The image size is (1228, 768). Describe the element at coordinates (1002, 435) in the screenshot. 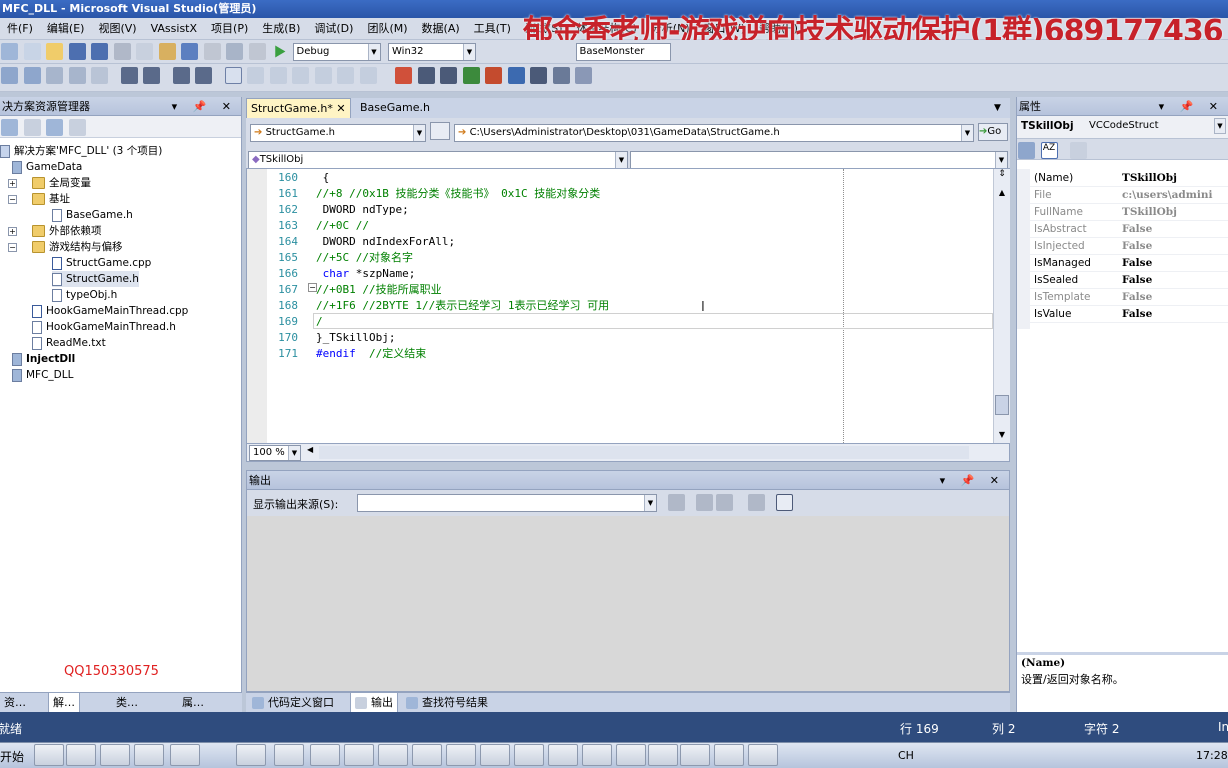

I see `scroll-down-icon: ▼` at that location.